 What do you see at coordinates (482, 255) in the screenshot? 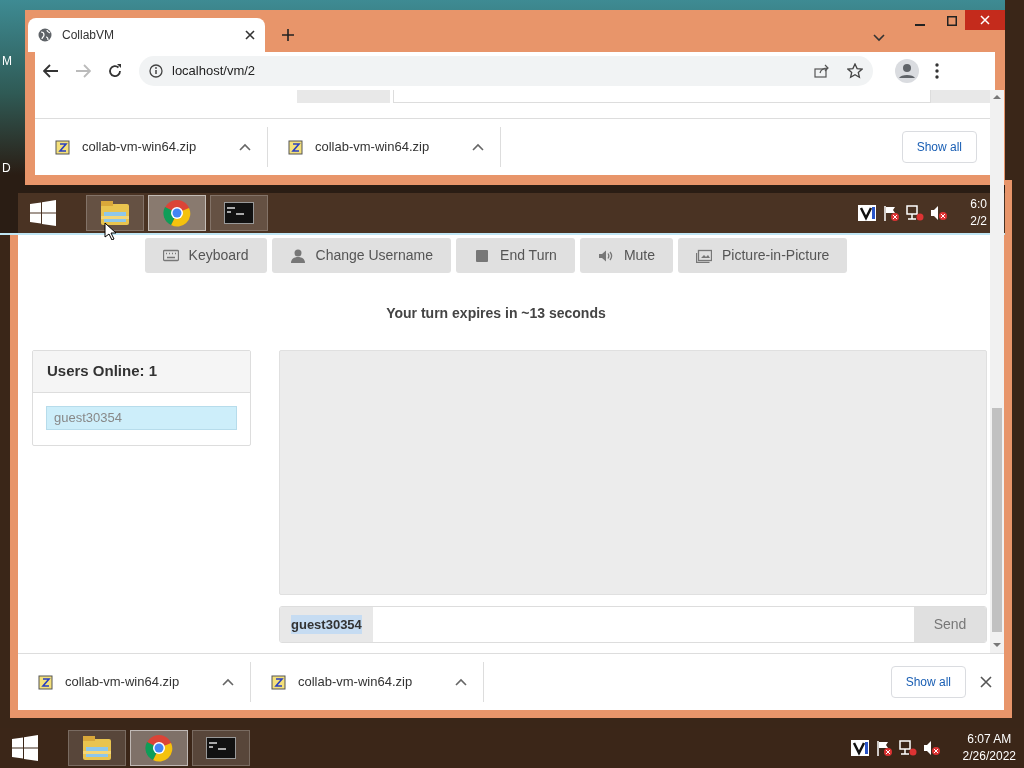
I see `stop-icon` at bounding box center [482, 255].